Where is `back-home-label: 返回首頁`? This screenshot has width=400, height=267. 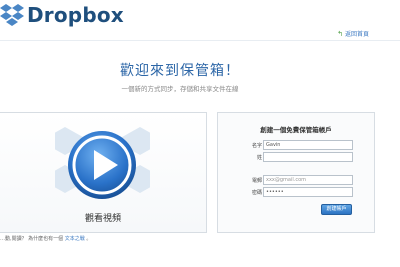
back-home-label: 返回首頁 is located at coordinates (356, 34).